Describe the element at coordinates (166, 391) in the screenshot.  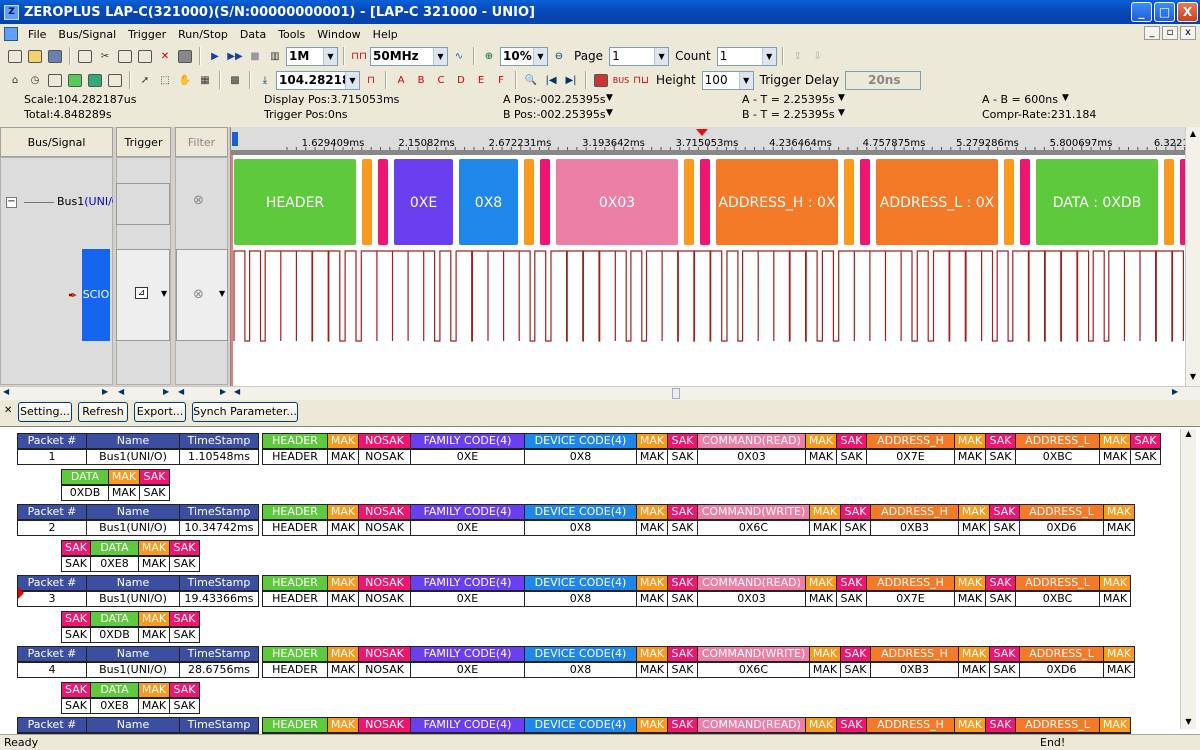
I see `trigger-scroll-right-icon: ▶` at that location.